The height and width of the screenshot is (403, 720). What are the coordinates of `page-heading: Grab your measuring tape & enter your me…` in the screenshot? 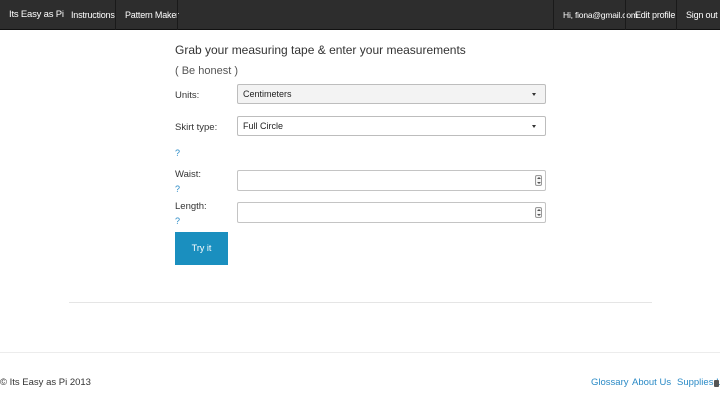 It's located at (320, 50).